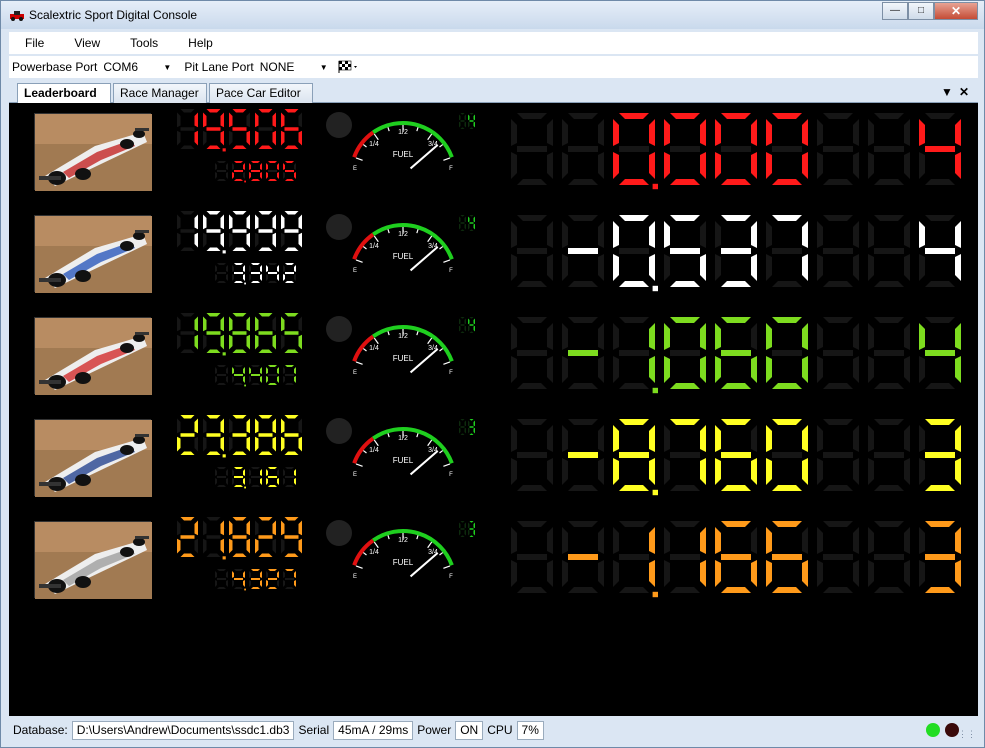  What do you see at coordinates (294, 67) in the screenshot?
I see `pitlane-port-select: NONE ▼` at bounding box center [294, 67].